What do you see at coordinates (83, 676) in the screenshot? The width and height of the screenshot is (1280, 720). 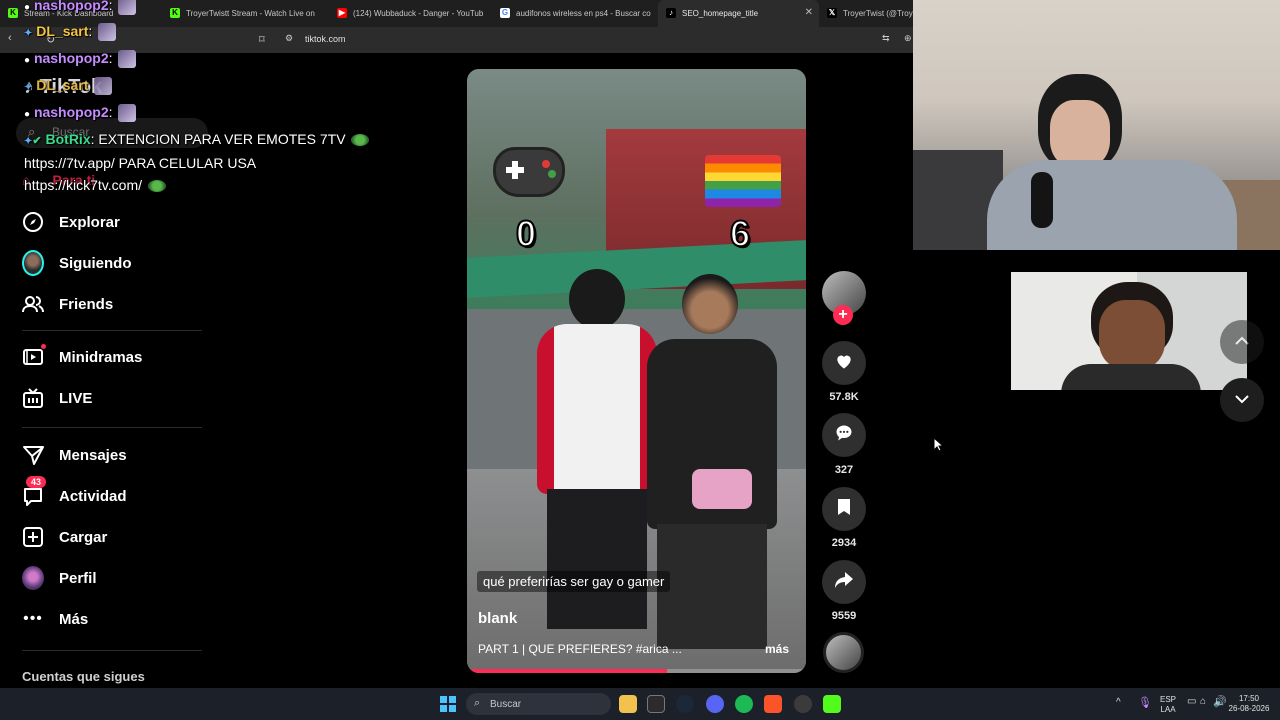 I see `following-accounts-title: Cuentas que sigues` at bounding box center [83, 676].